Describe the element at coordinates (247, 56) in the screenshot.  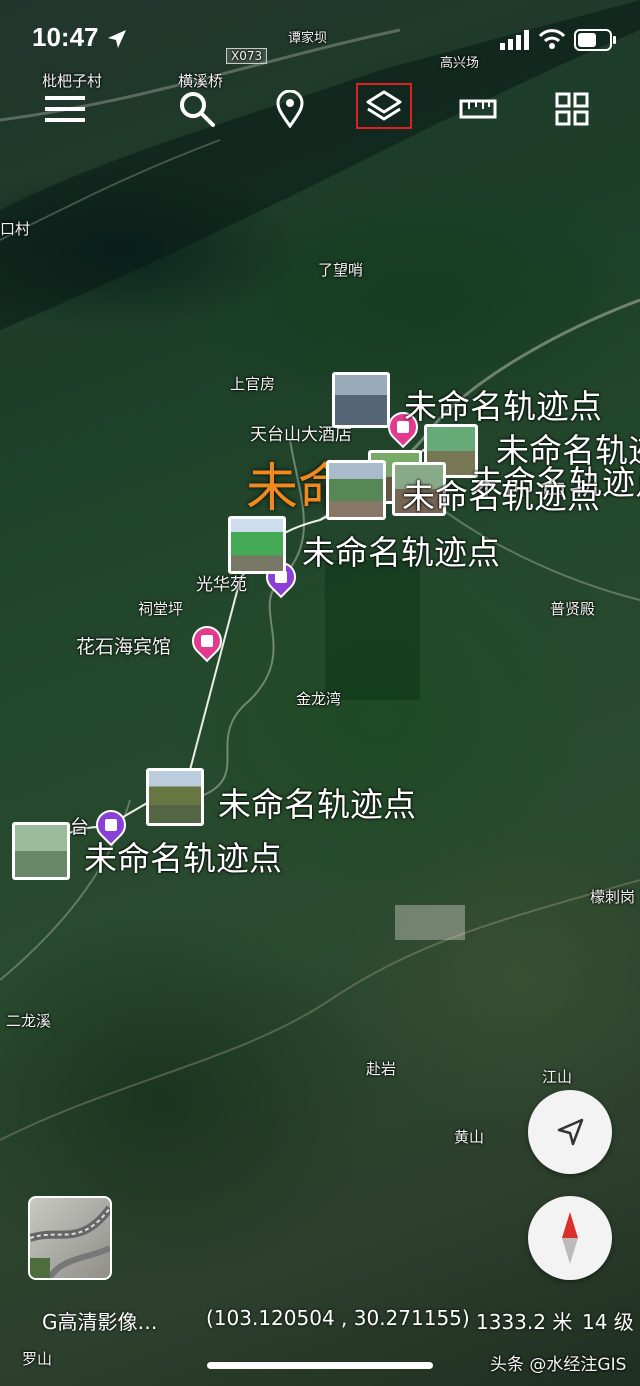
I see `road-label: X073` at that location.